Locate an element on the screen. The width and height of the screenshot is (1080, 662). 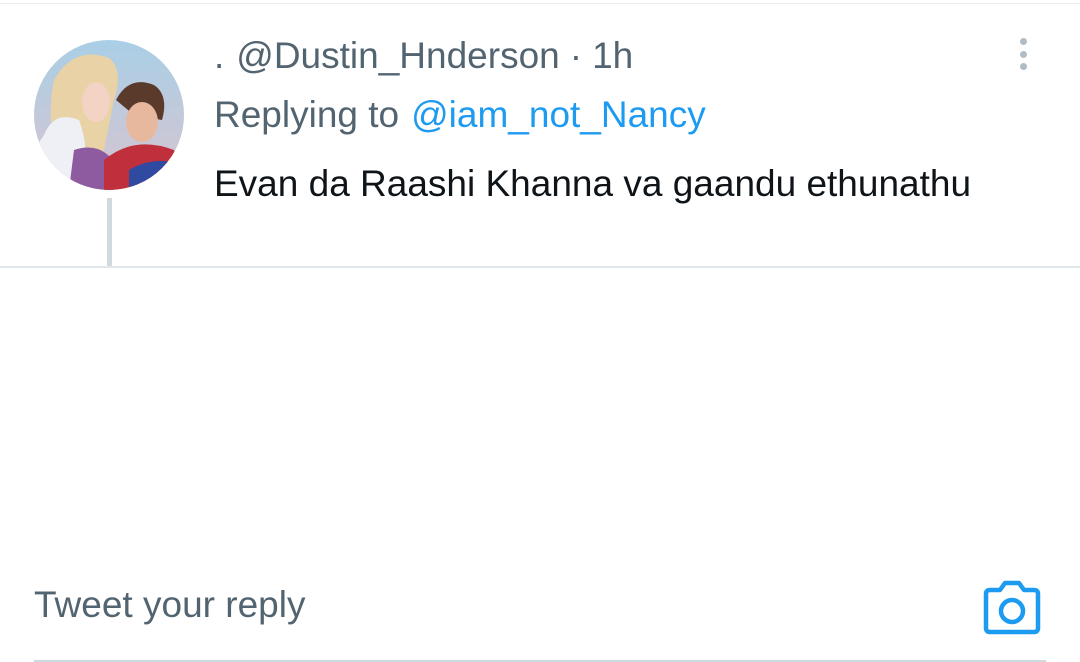
replying-to-label: Replying to is located at coordinates (307, 114).